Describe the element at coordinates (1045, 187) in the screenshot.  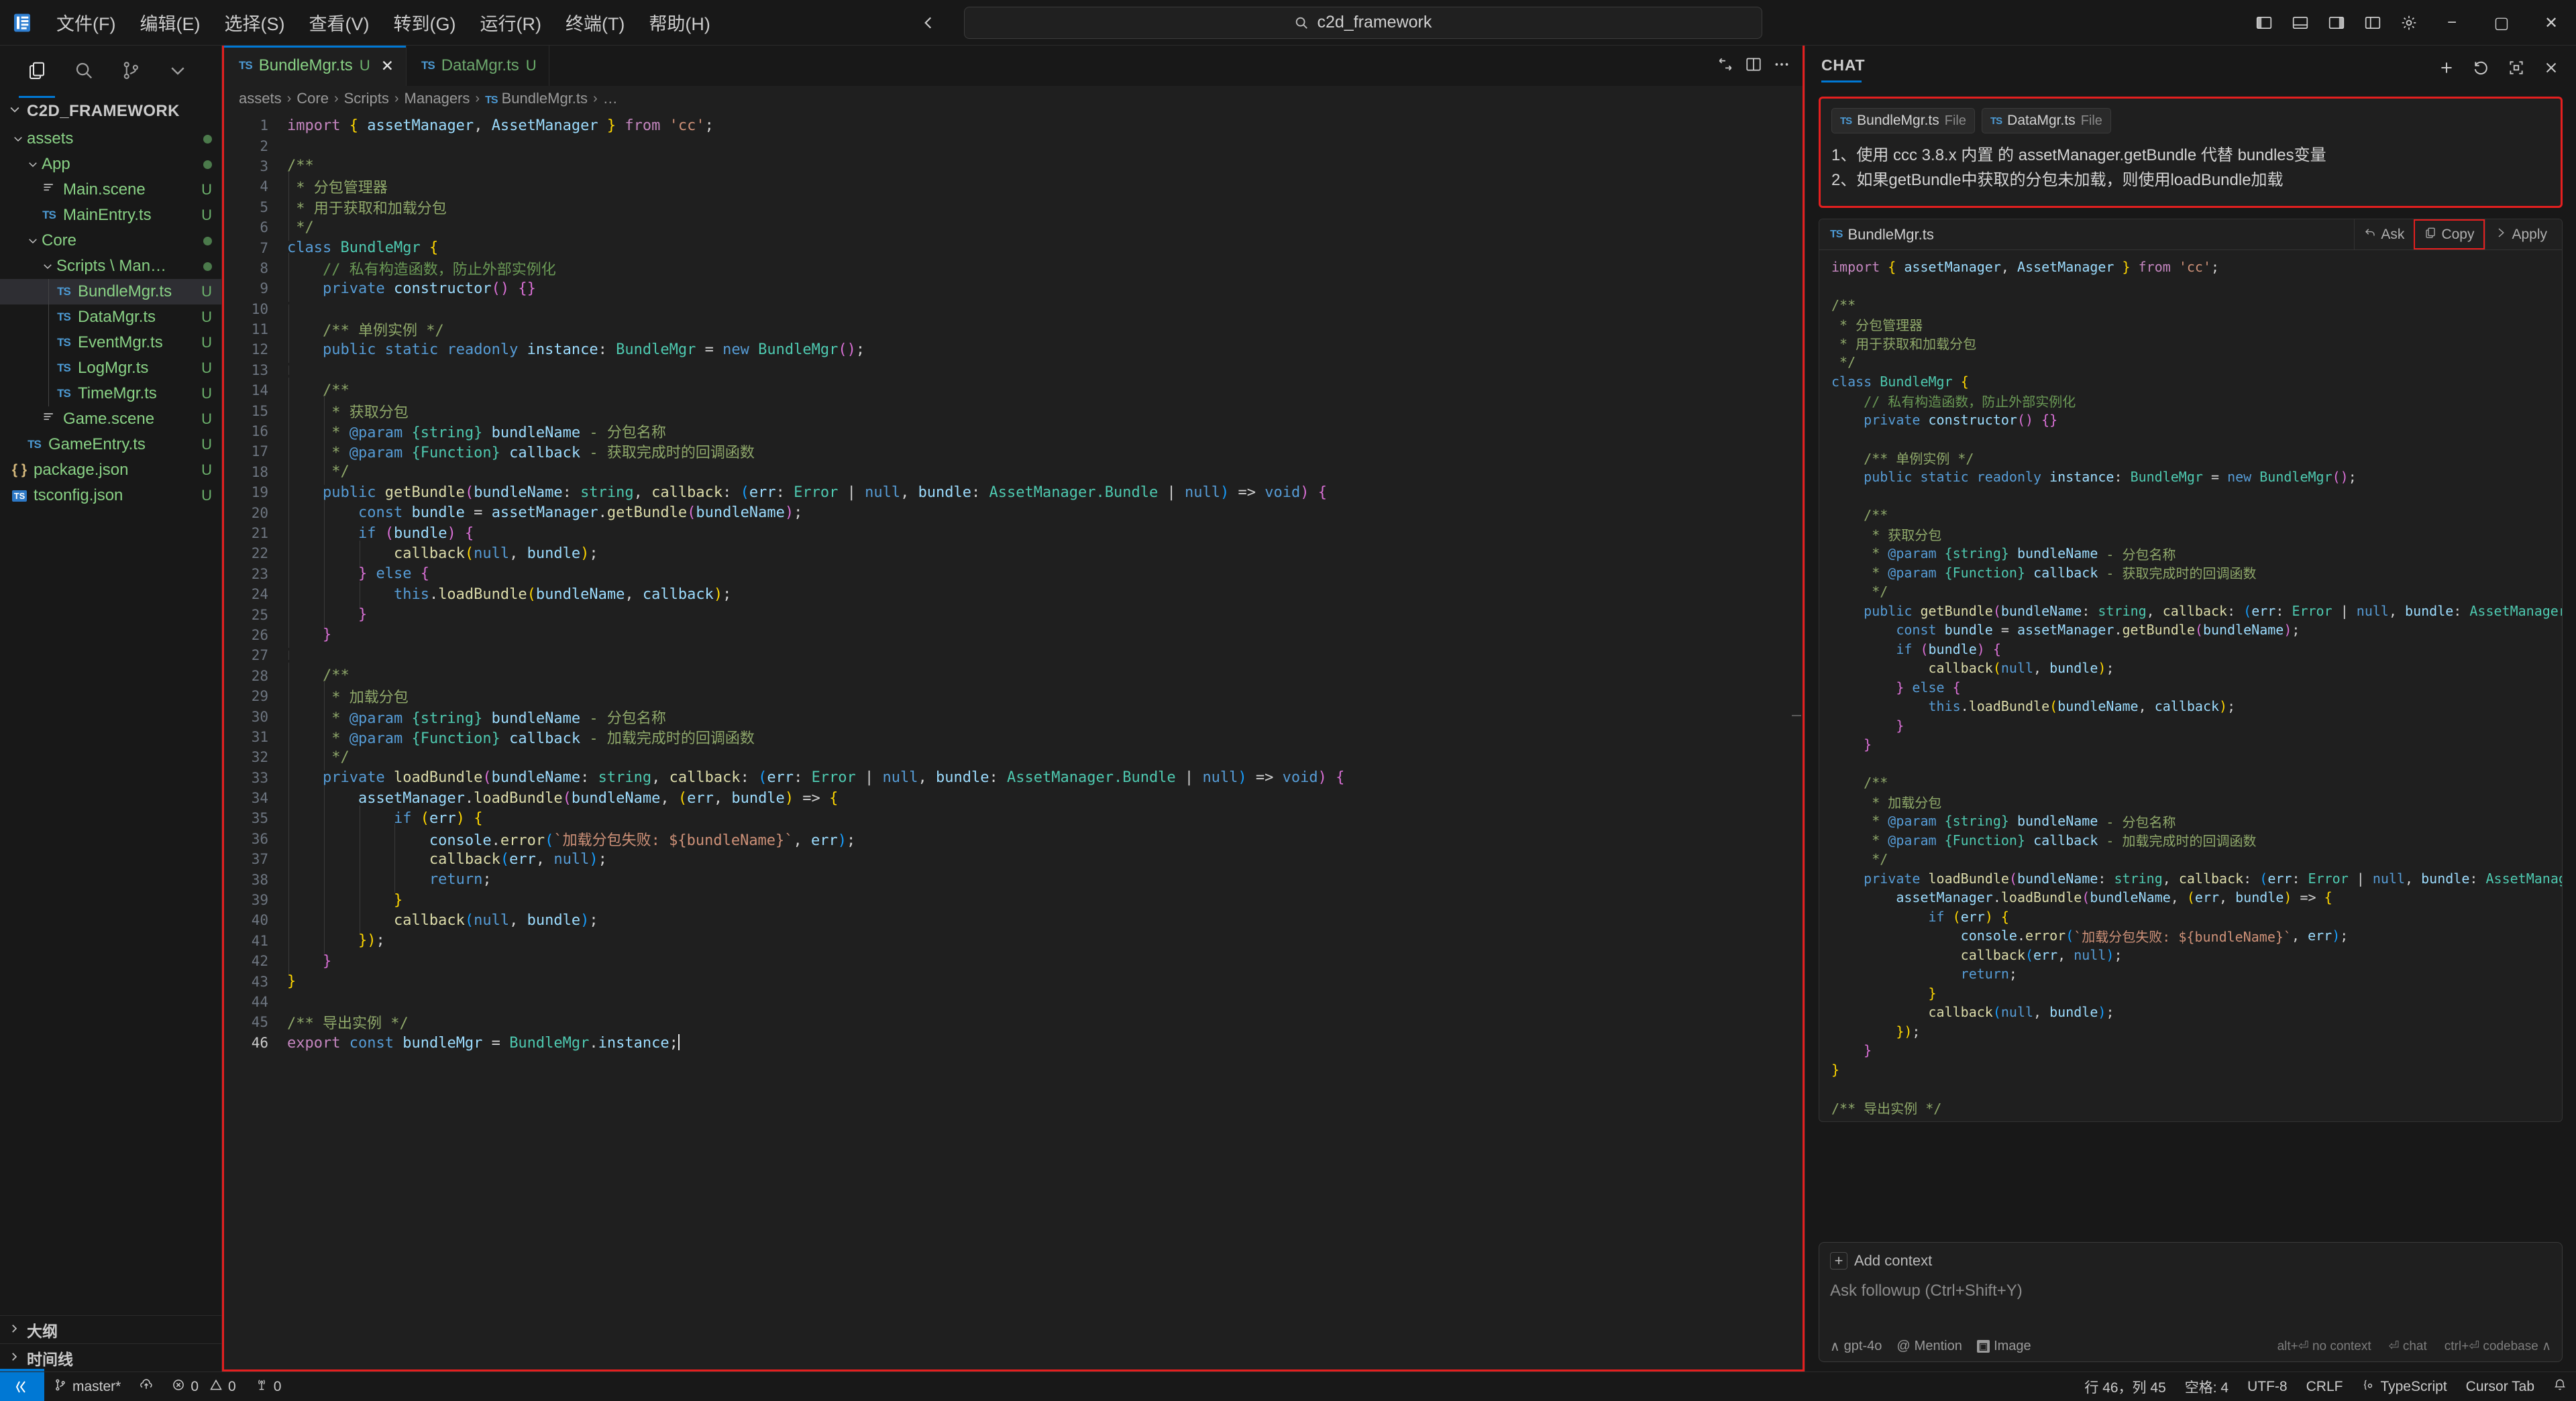
I see `code-line-text: * 分包管理器` at that location.